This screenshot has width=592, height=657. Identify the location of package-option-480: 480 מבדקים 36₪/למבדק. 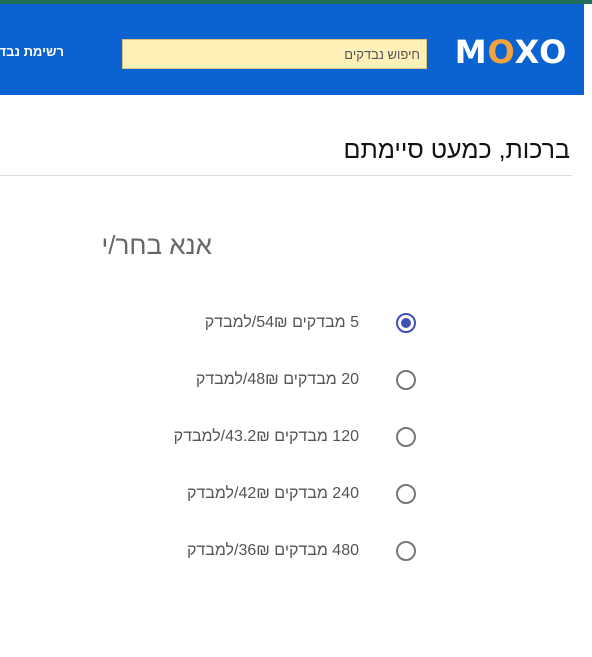
(301, 551).